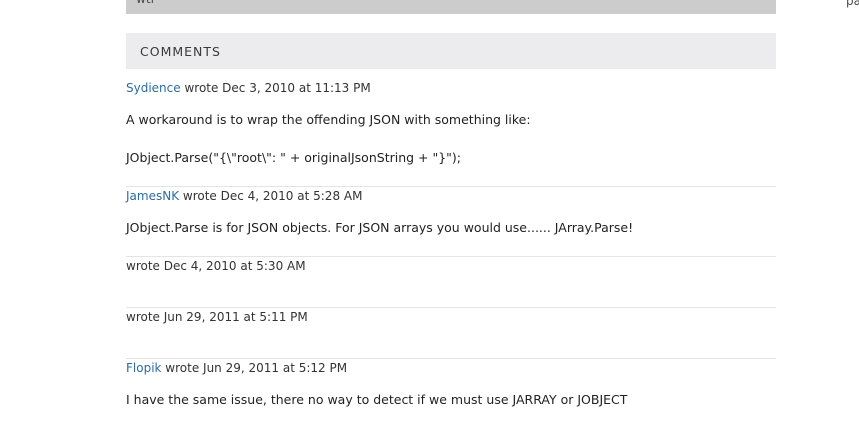  I want to click on previous-comment-text: wtf, so click(145, 3).